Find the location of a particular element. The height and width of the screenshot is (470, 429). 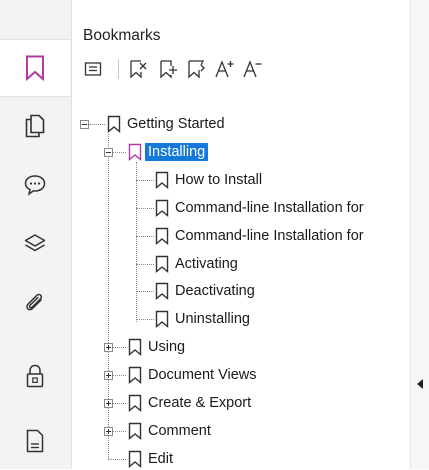

attachments-tab is located at coordinates (35, 303).